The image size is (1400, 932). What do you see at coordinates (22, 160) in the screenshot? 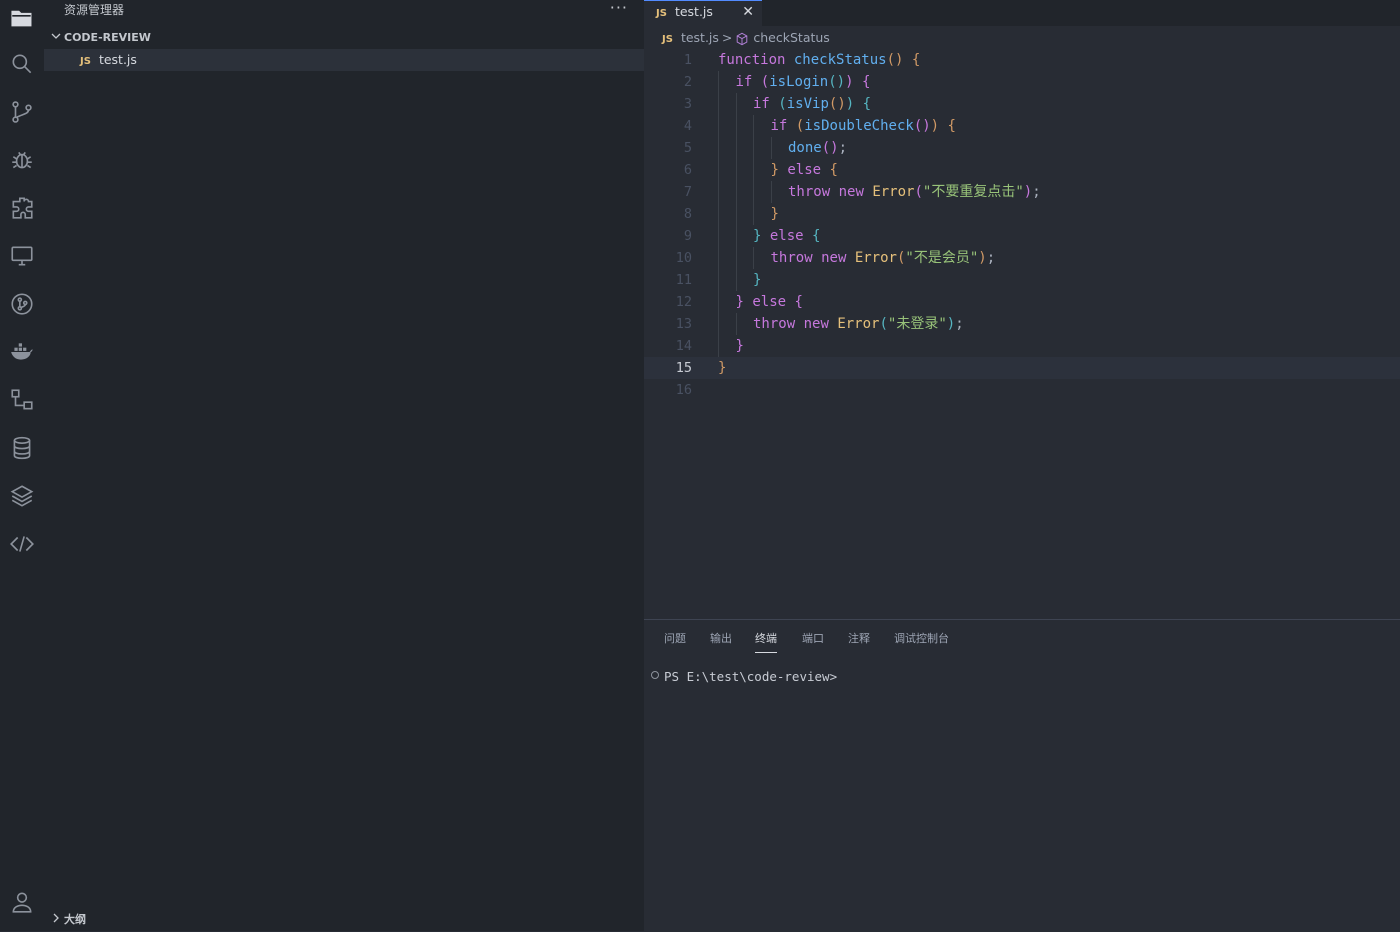
I see `debug-icon` at bounding box center [22, 160].